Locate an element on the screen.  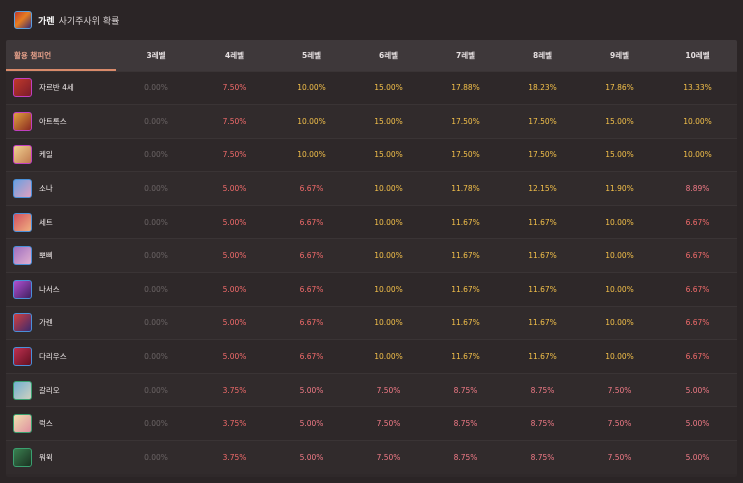
probability-cell-level-7: 17.88% is located at coordinates (465, 88).